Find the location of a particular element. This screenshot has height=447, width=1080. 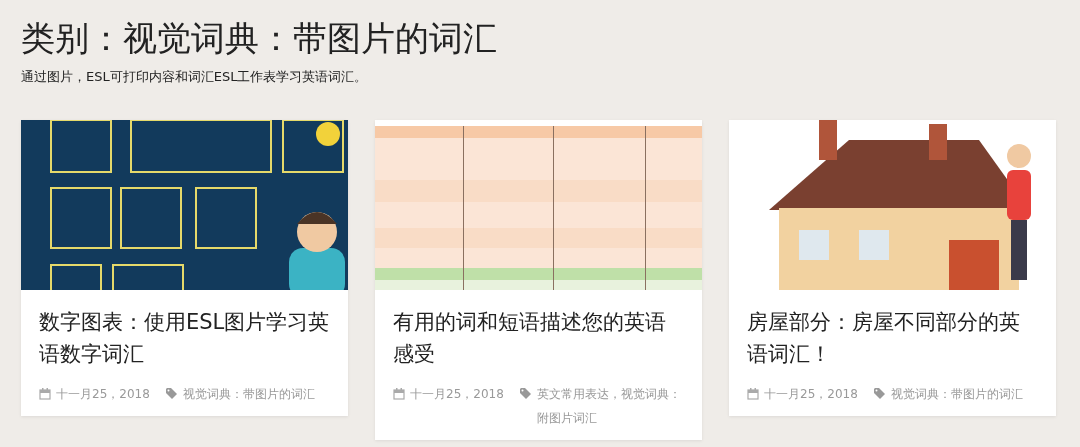

page-description: 通过图片，ESL可打印内容和词汇ESL工作表学习英语词汇。 is located at coordinates (195, 77).